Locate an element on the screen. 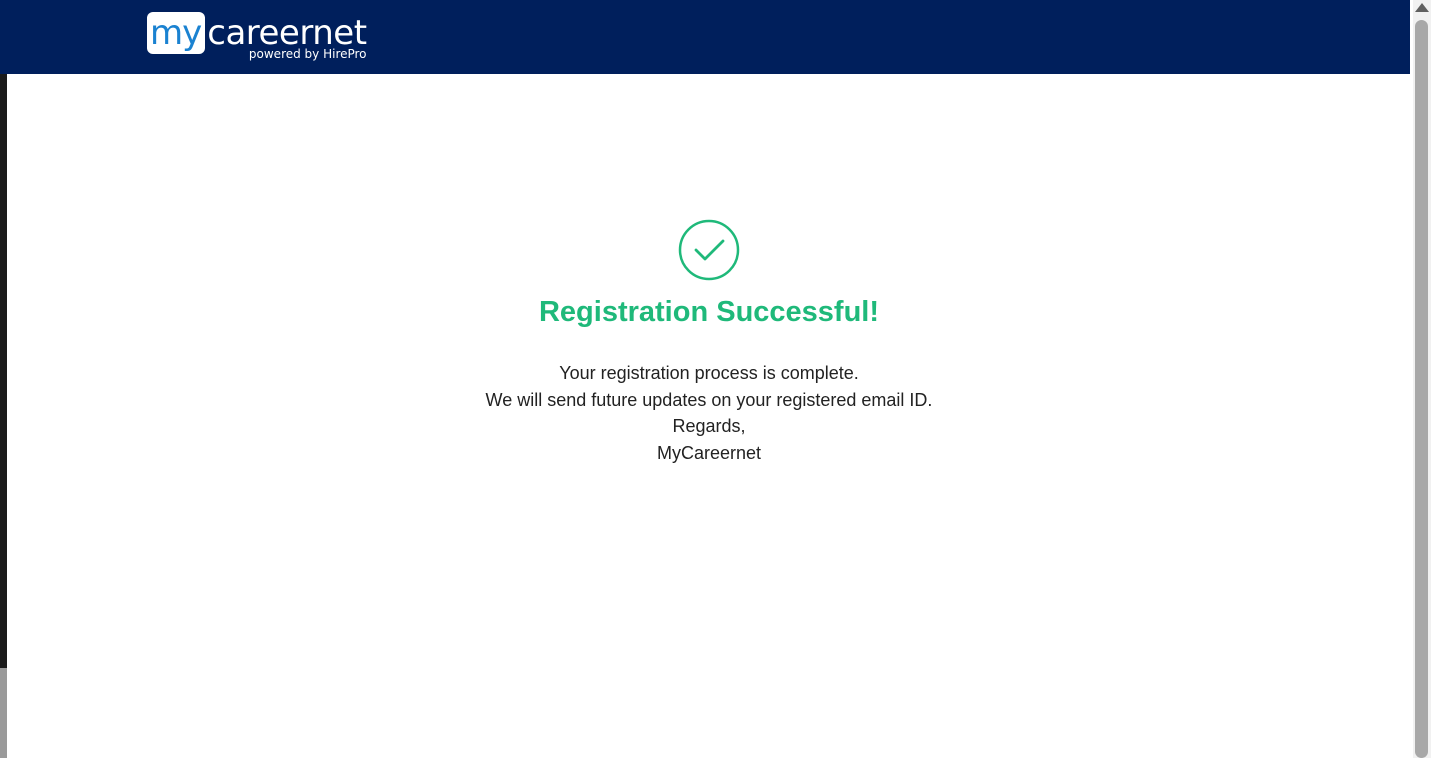 This screenshot has width=1434, height=758. scroll-up-arrow-icon is located at coordinates (1422, 7).